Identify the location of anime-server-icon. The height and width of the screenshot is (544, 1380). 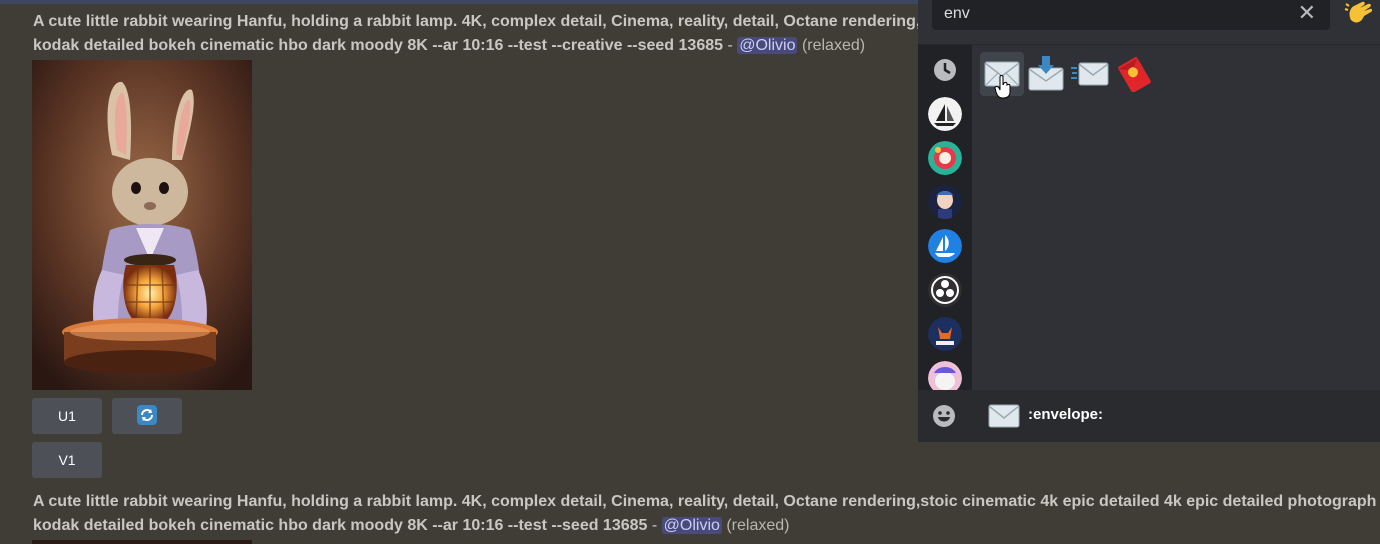
(945, 202).